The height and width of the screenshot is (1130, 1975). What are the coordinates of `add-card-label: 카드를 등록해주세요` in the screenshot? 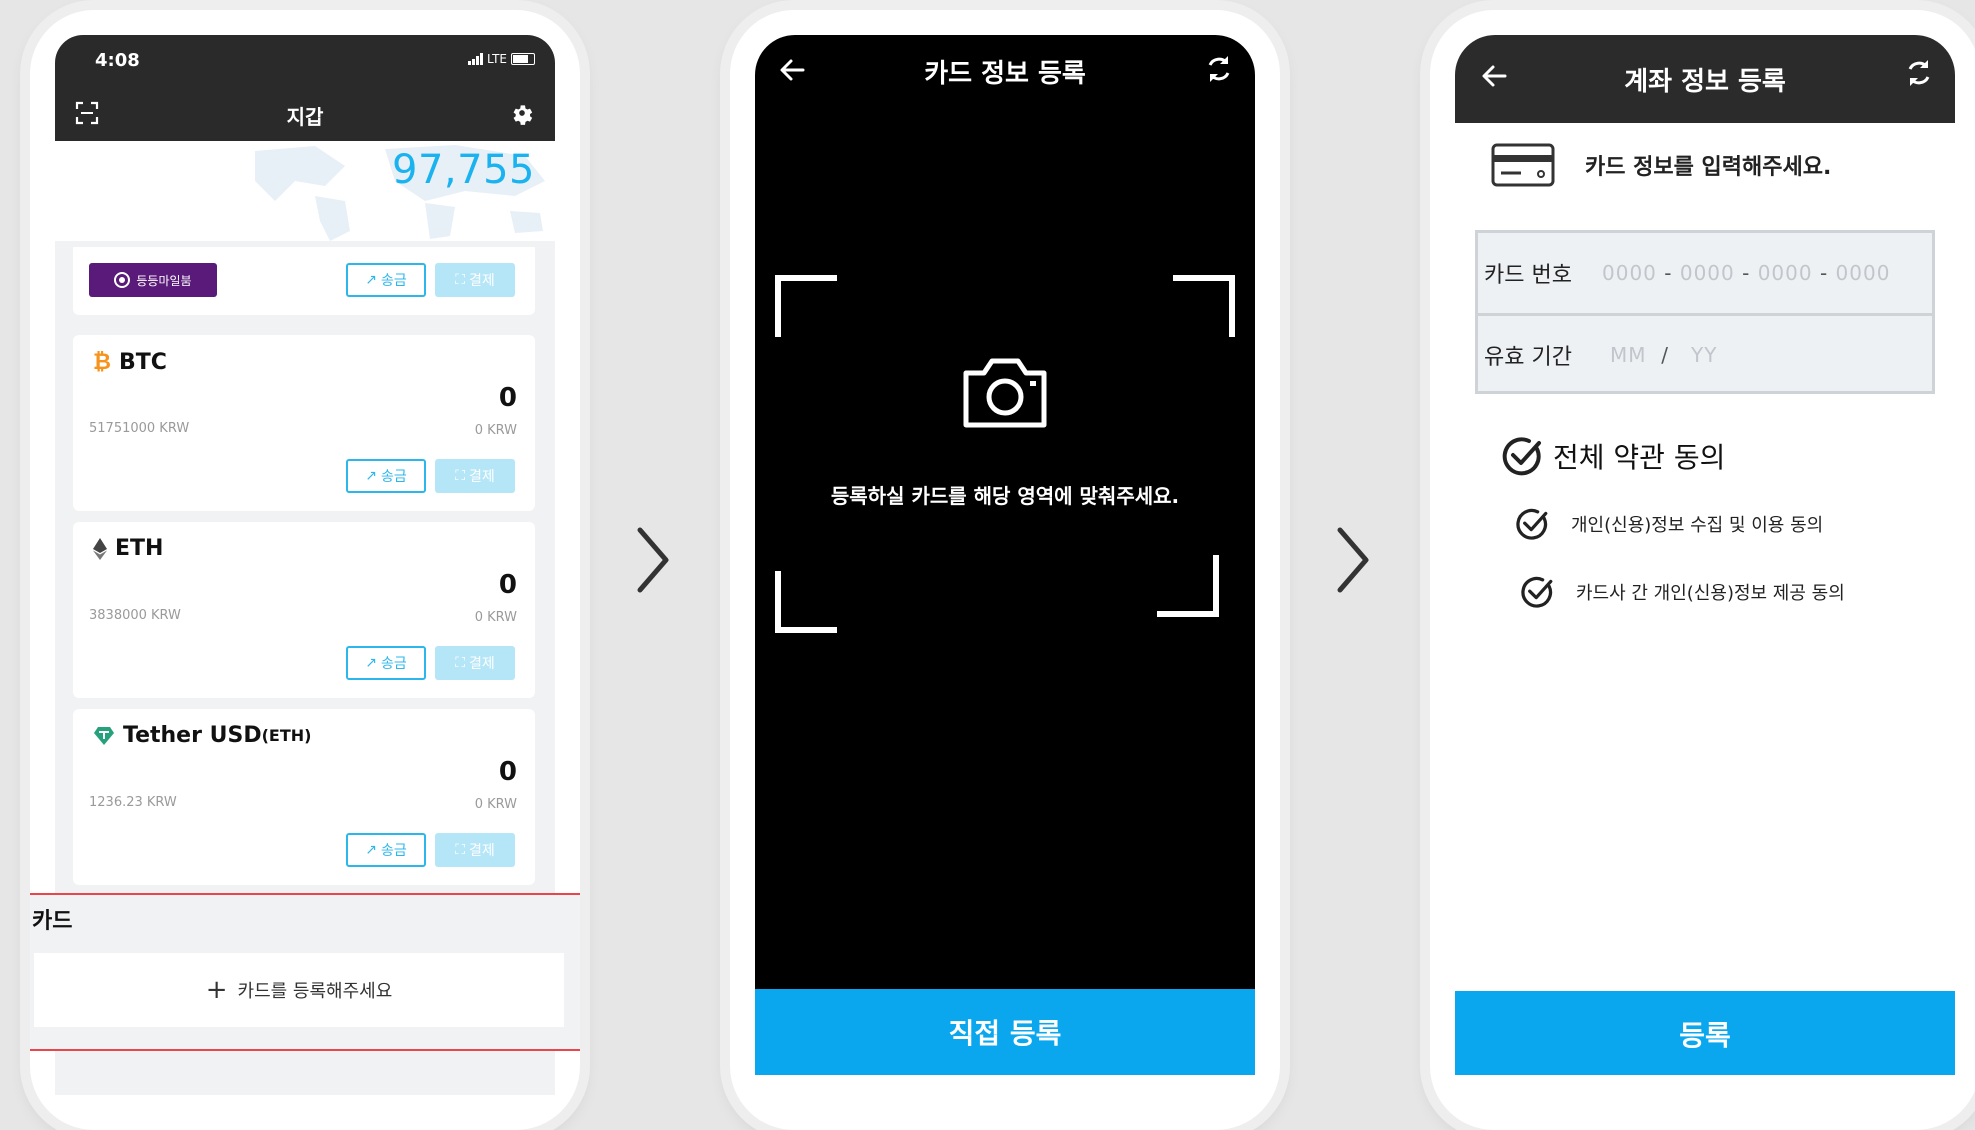 It's located at (315, 991).